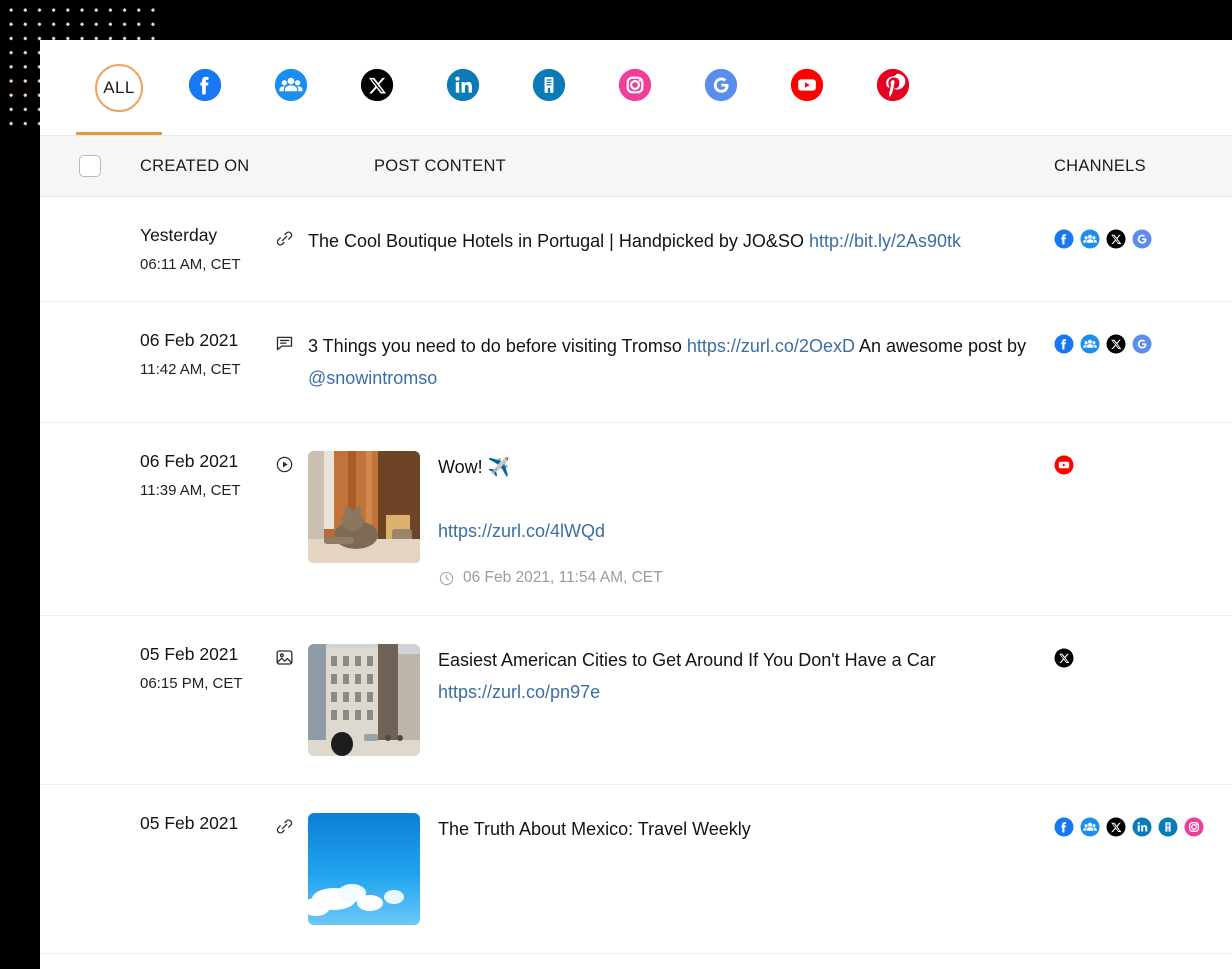 Image resolution: width=1232 pixels, height=969 pixels. I want to click on column-header-channels: CHANNELS, so click(1100, 165).